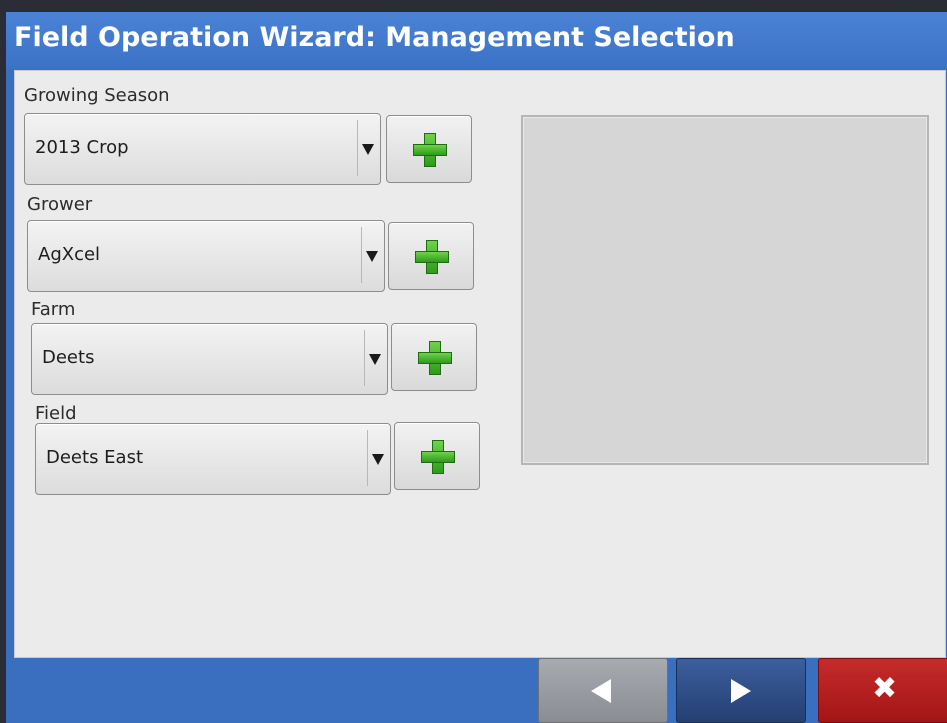 The width and height of the screenshot is (947, 723). I want to click on cancel-button: ✖, so click(882, 690).